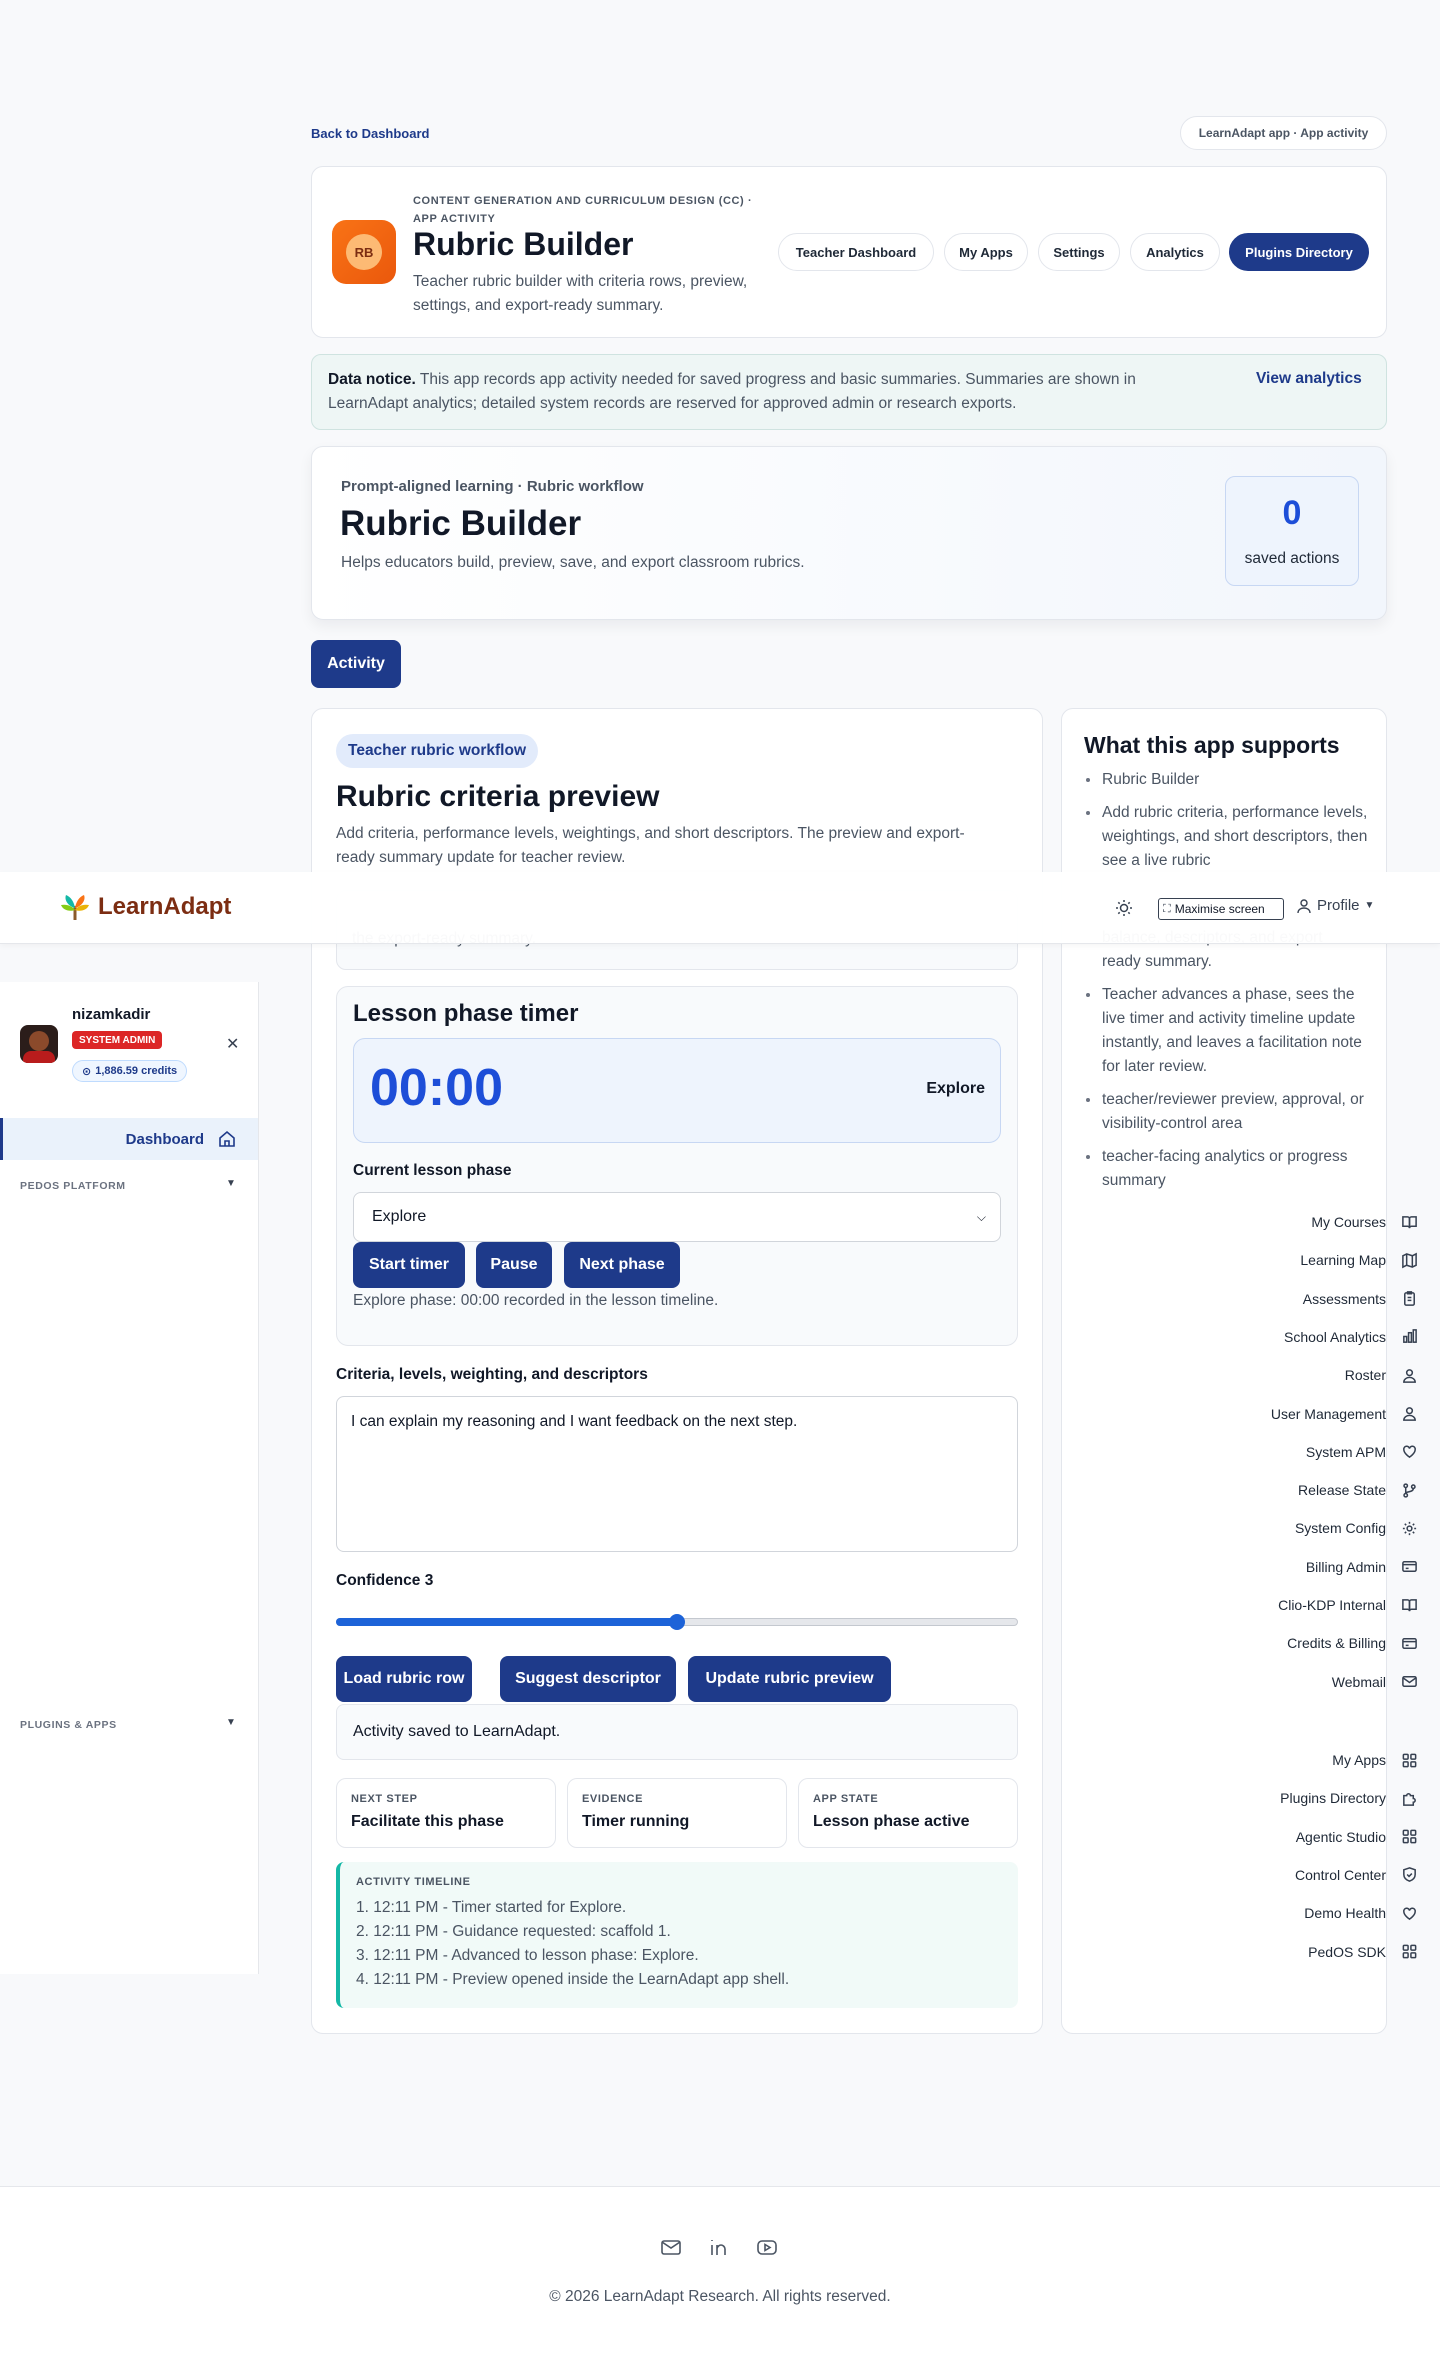  I want to click on users-icon, so click(1409, 1375).